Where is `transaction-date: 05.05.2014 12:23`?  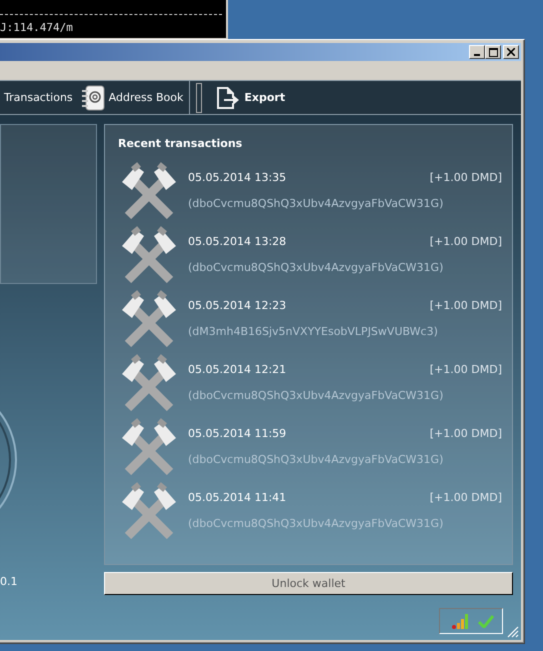 transaction-date: 05.05.2014 12:23 is located at coordinates (237, 305).